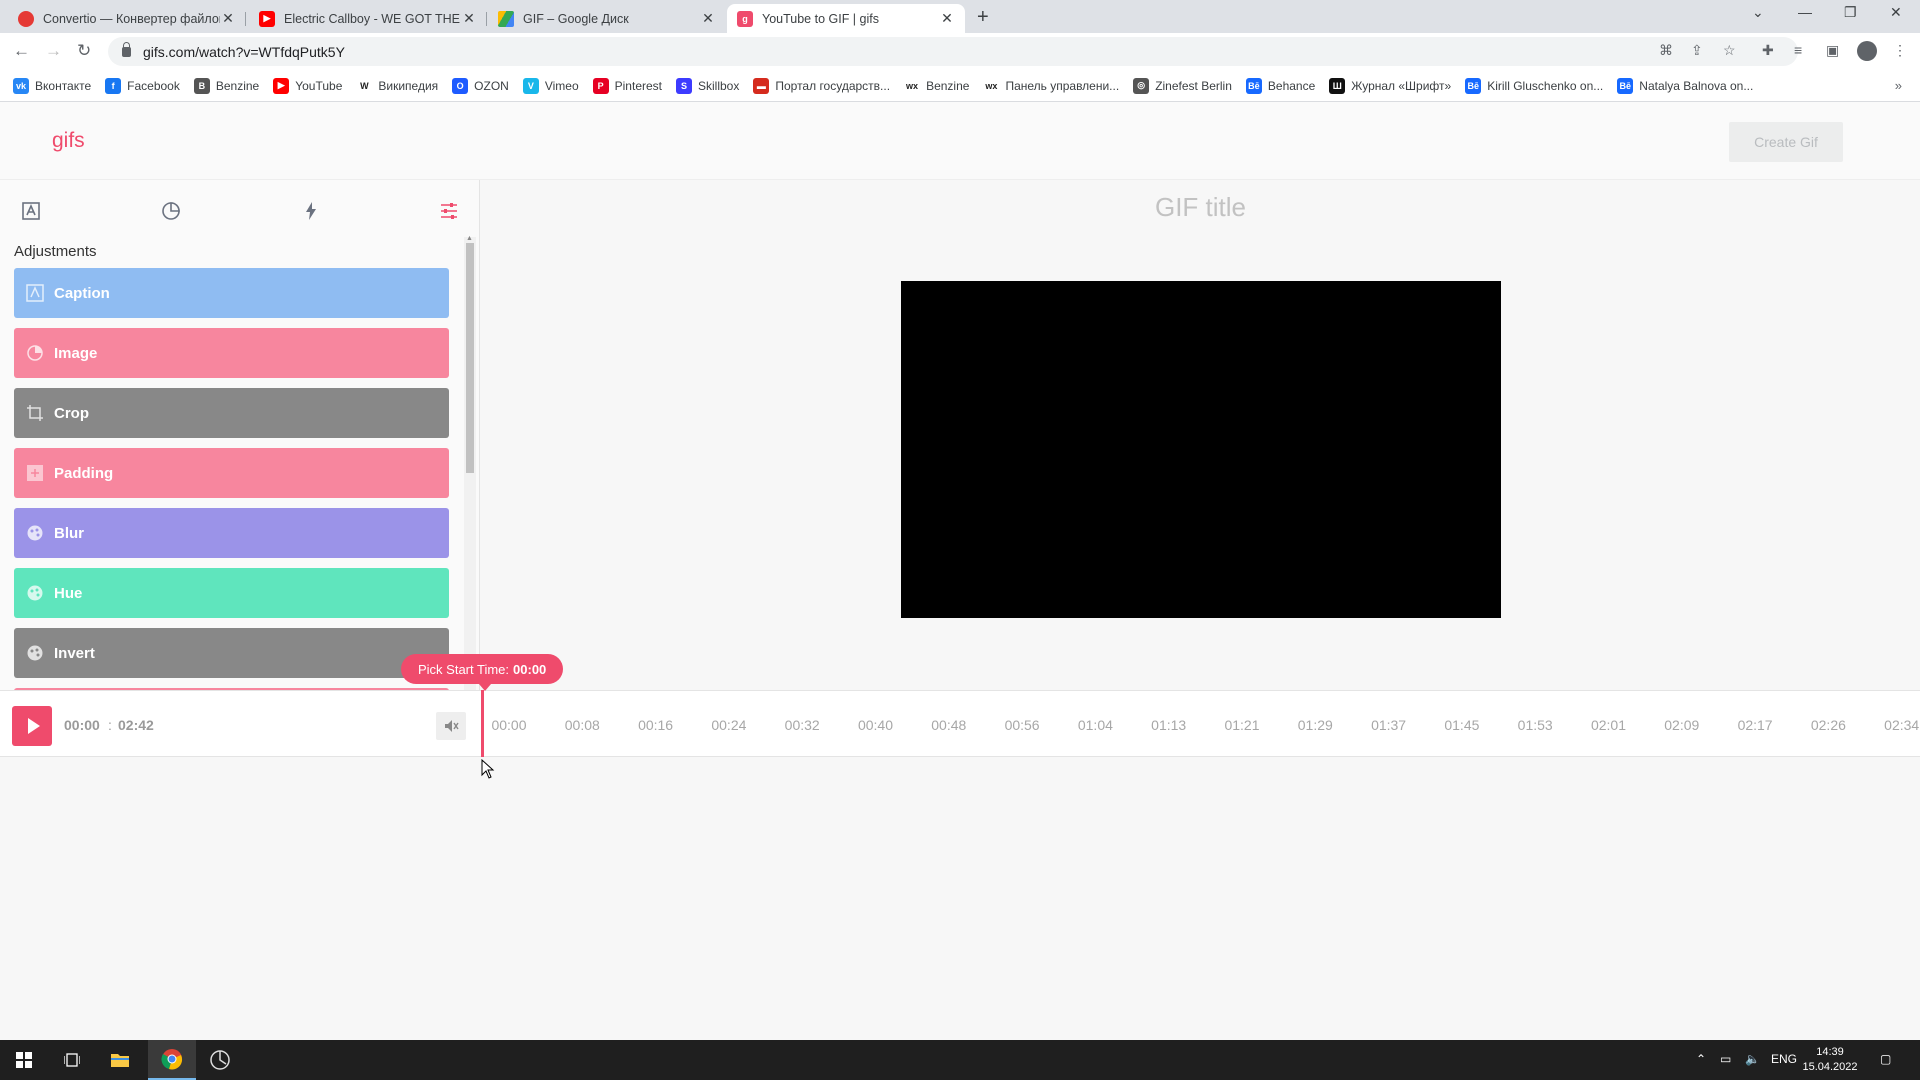 The width and height of the screenshot is (1920, 1080). I want to click on show-hidden-icons-icon: ⌃, so click(1701, 1059).